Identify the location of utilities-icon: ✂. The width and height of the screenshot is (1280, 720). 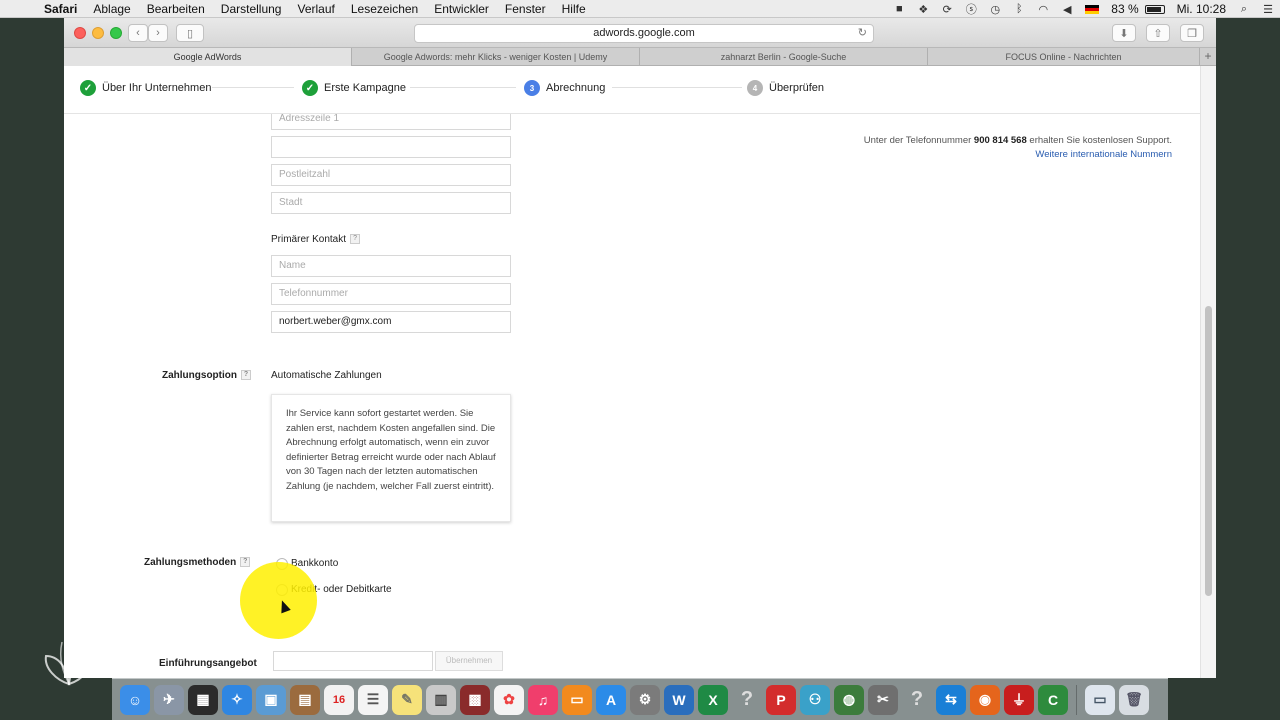
(883, 699).